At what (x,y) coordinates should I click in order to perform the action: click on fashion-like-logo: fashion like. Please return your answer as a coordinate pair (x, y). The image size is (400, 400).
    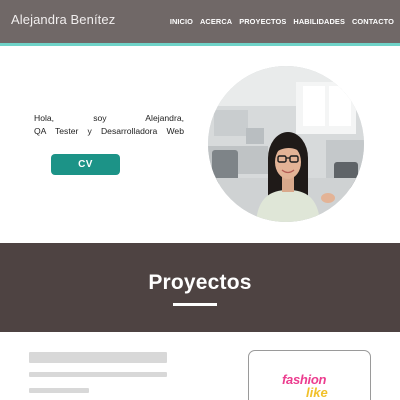
    Looking at the image, I should click on (305, 386).